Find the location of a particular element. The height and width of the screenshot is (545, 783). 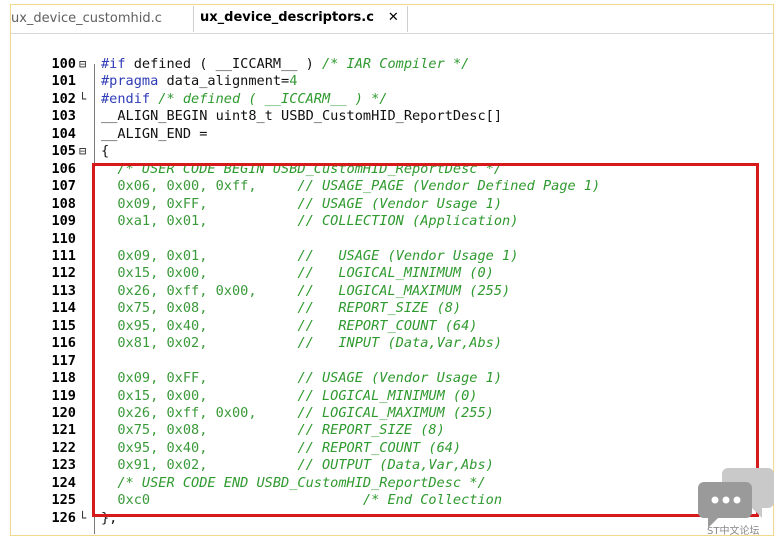

line-number: 108 is located at coordinates (63, 203).